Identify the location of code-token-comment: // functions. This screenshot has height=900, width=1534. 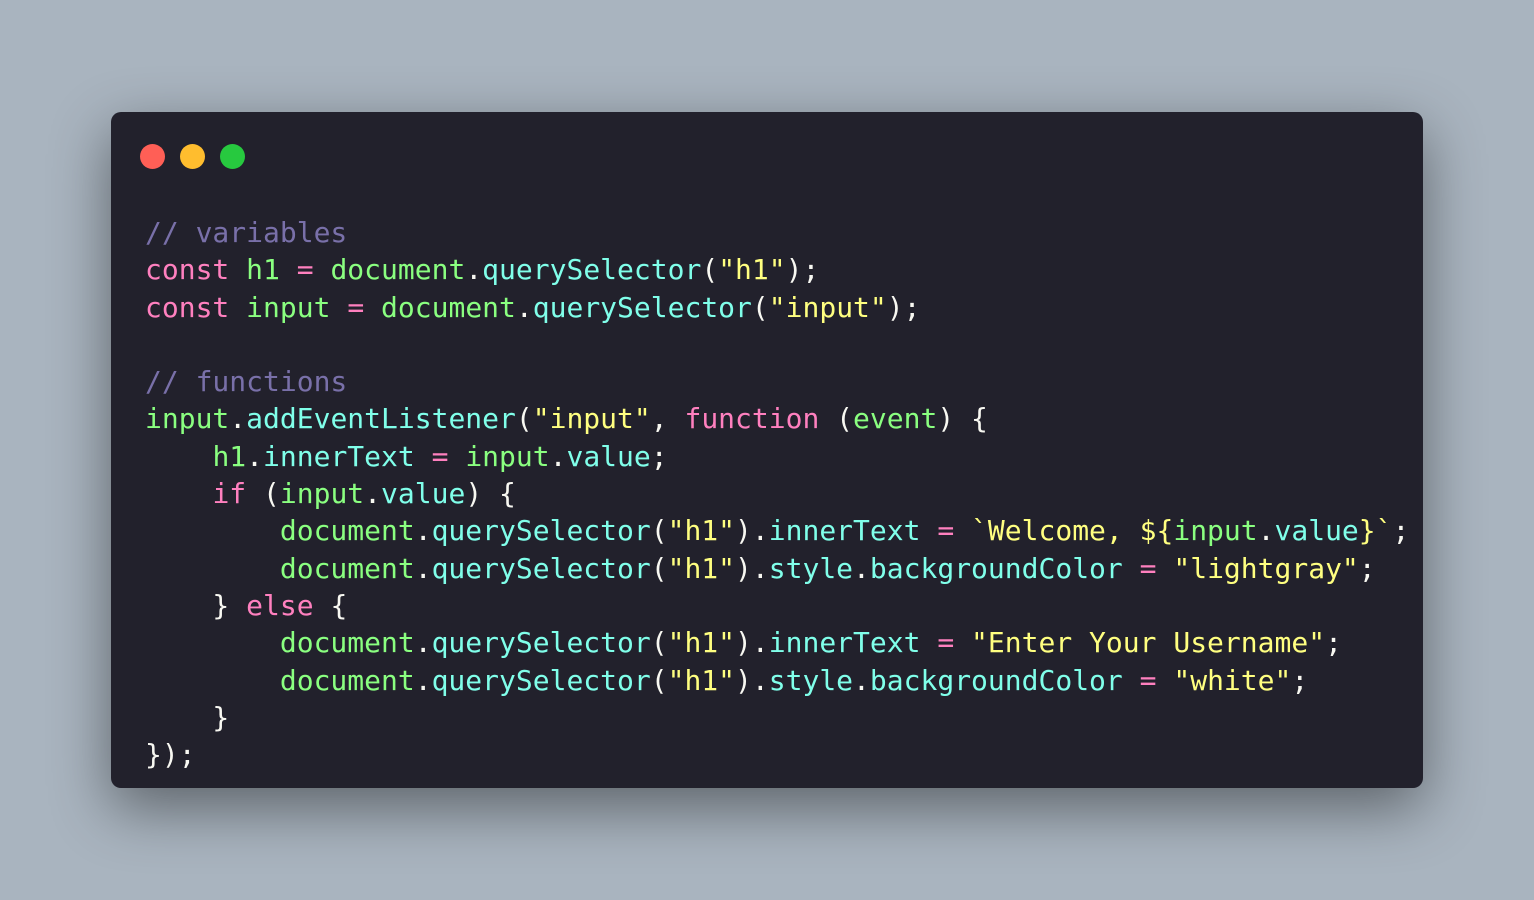
(246, 382).